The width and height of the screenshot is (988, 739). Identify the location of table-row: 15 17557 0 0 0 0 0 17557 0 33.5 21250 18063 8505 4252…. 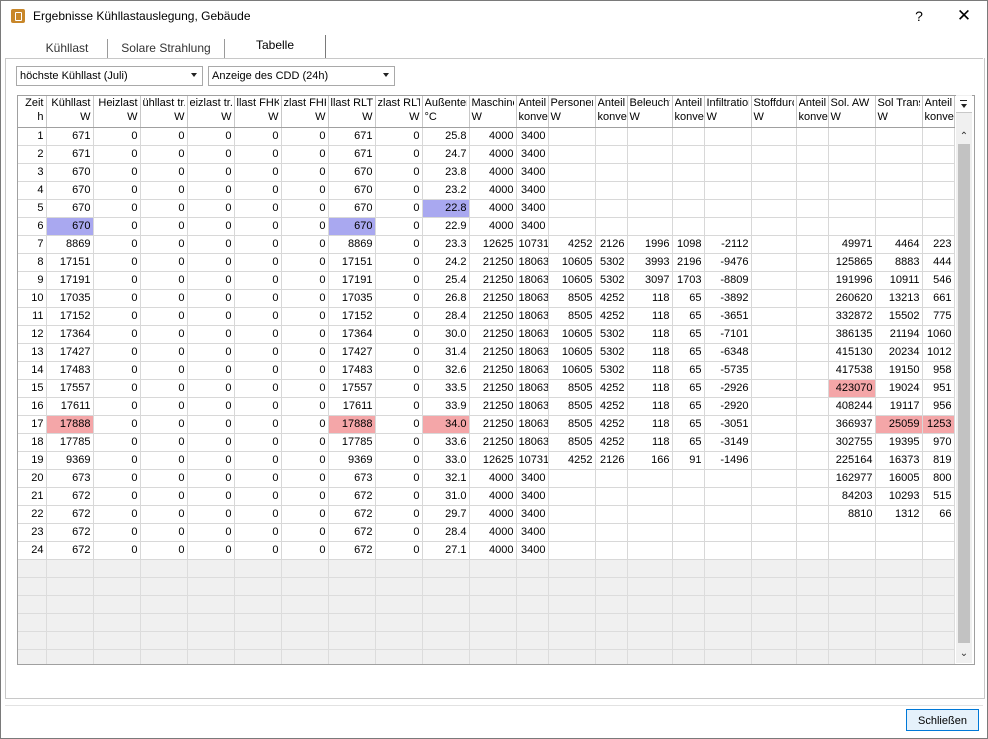
(486, 388).